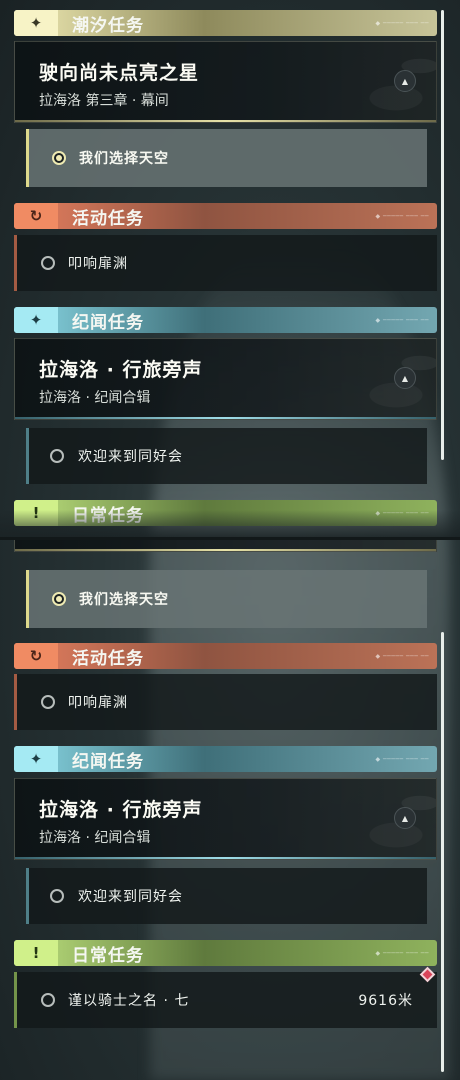 This screenshot has width=460, height=1080. Describe the element at coordinates (225, 546) in the screenshot. I see `quest-card-tide-partial` at that location.